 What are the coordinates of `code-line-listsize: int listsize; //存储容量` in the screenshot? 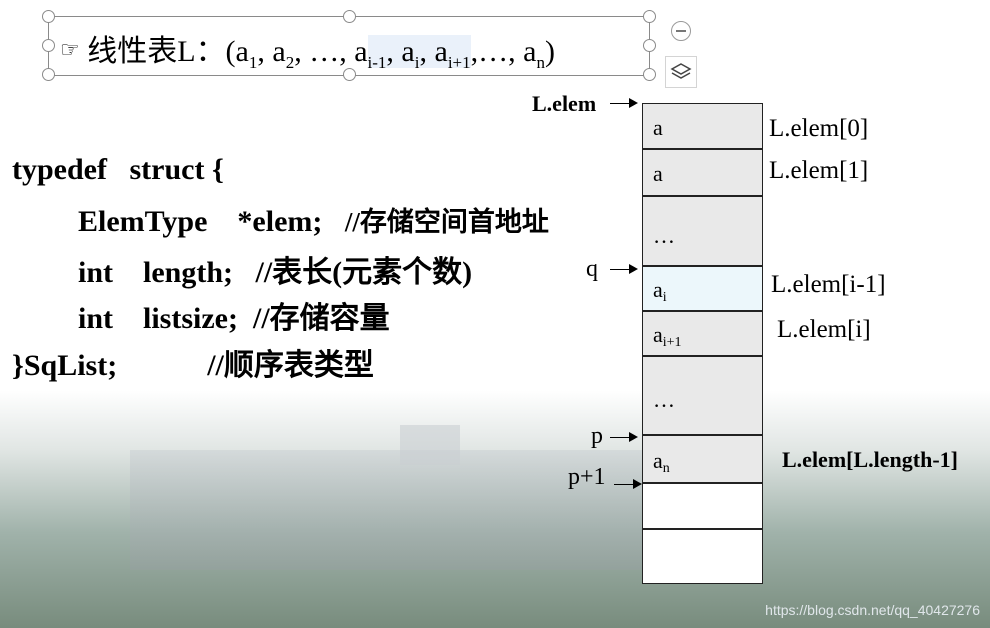 It's located at (234, 318).